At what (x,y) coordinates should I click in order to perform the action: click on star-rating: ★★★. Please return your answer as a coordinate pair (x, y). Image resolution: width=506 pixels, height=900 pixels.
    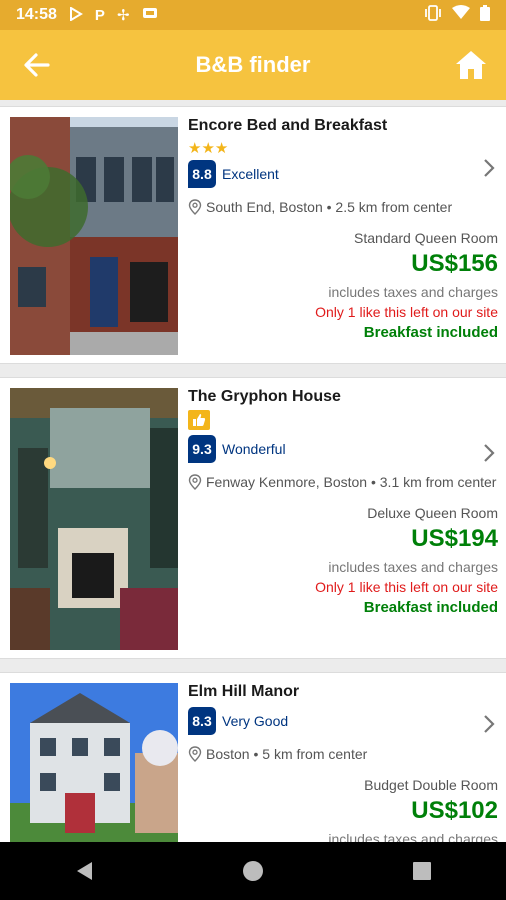
    Looking at the image, I should click on (208, 148).